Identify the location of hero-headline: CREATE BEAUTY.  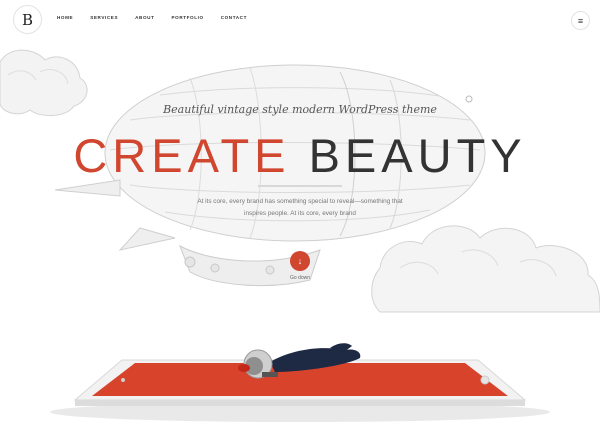
(300, 155).